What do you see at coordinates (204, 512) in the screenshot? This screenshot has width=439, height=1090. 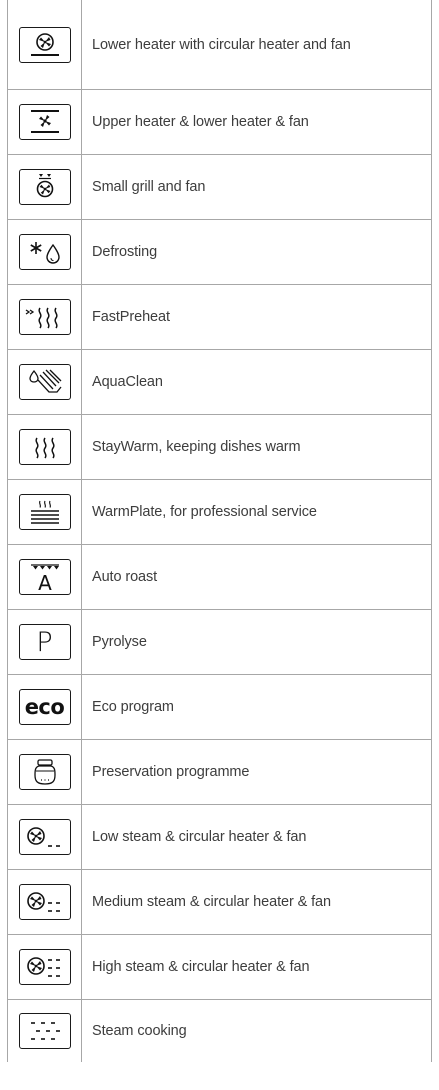 I see `function-label: WarmPlate, for professional service` at bounding box center [204, 512].